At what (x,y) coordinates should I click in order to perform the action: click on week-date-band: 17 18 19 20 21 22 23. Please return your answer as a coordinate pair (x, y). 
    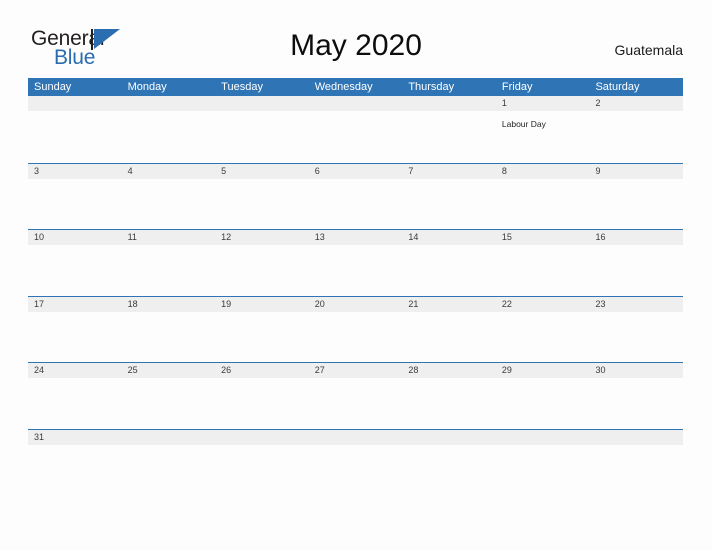
    Looking at the image, I should click on (355, 304).